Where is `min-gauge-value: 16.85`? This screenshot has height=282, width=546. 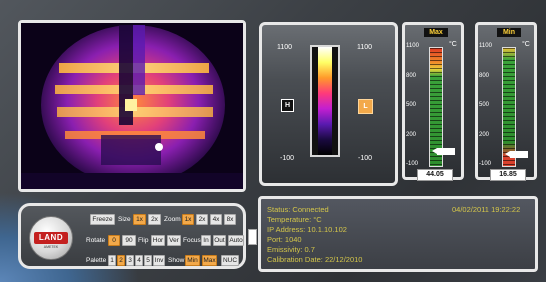 min-gauge-value: 16.85 is located at coordinates (508, 175).